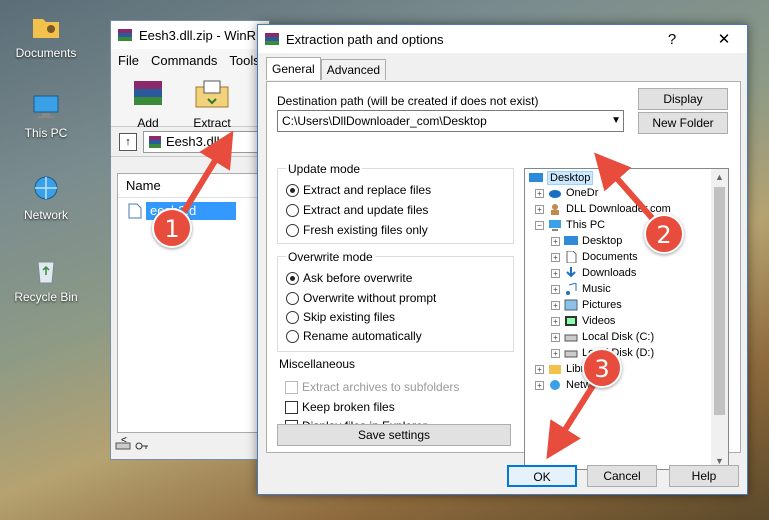  Describe the element at coordinates (135, 448) in the screenshot. I see `winrar-status-bar` at that location.